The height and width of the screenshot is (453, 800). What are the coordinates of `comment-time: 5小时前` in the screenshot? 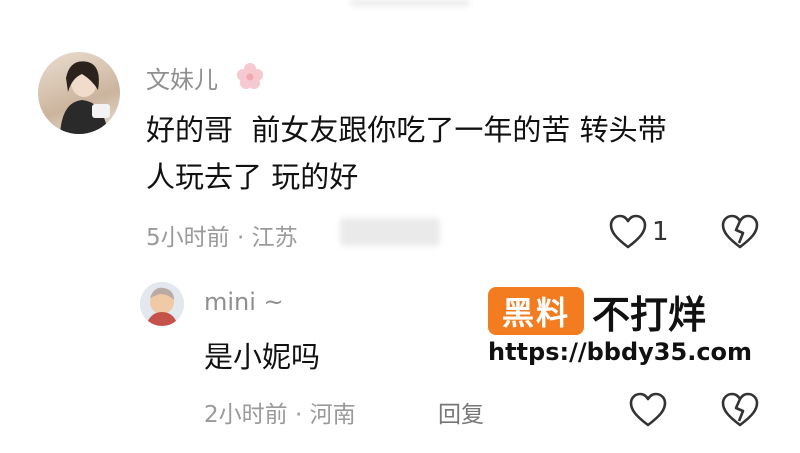 It's located at (188, 238).